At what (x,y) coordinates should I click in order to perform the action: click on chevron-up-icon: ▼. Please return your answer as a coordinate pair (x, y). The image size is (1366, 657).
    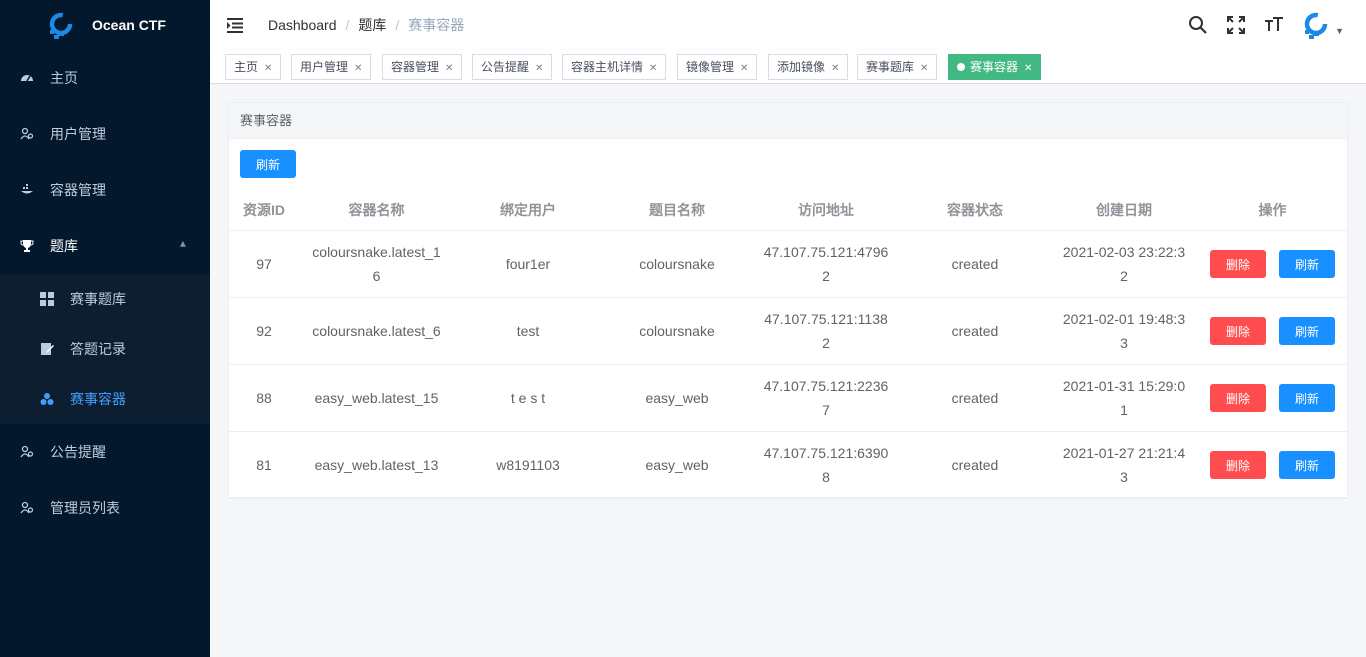
    Looking at the image, I should click on (183, 243).